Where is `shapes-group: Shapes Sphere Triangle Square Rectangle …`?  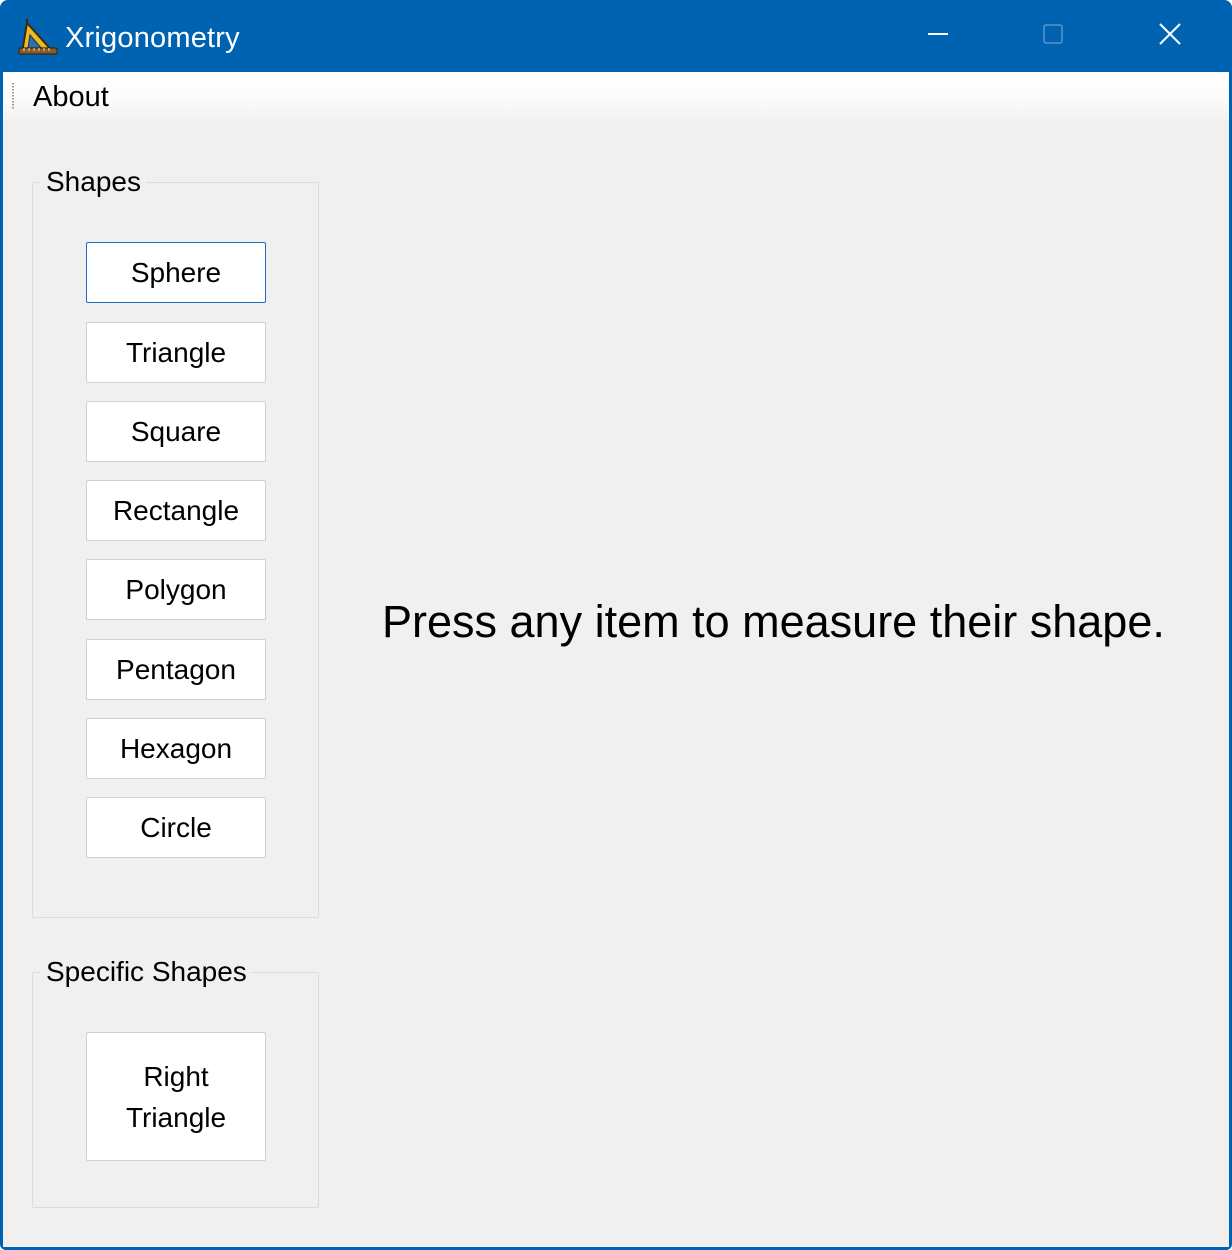
shapes-group: Shapes Sphere Triangle Square Rectangle … is located at coordinates (175, 542).